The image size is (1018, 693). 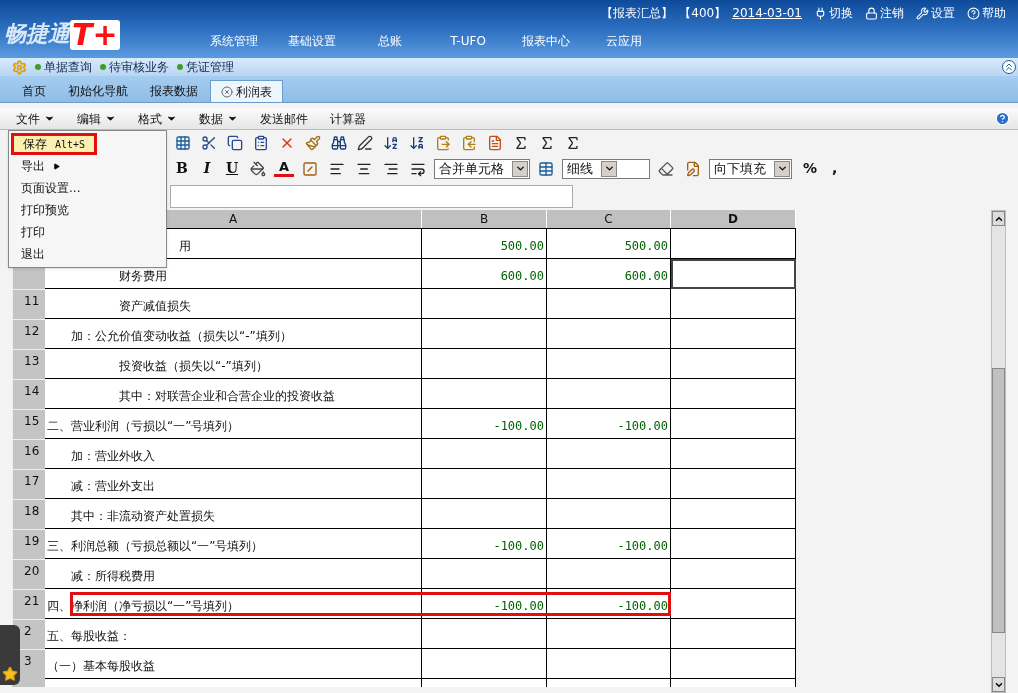 What do you see at coordinates (232, 168) in the screenshot?
I see `underline-button: U` at bounding box center [232, 168].